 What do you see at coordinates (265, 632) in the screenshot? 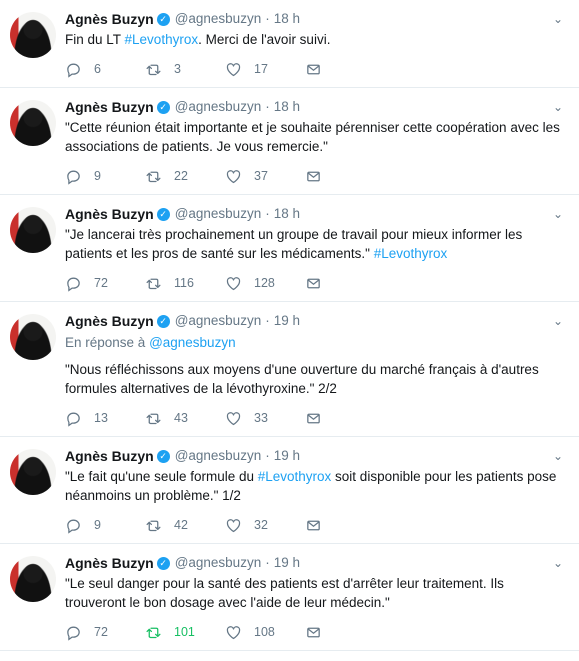
I see `like-button: 108` at bounding box center [265, 632].